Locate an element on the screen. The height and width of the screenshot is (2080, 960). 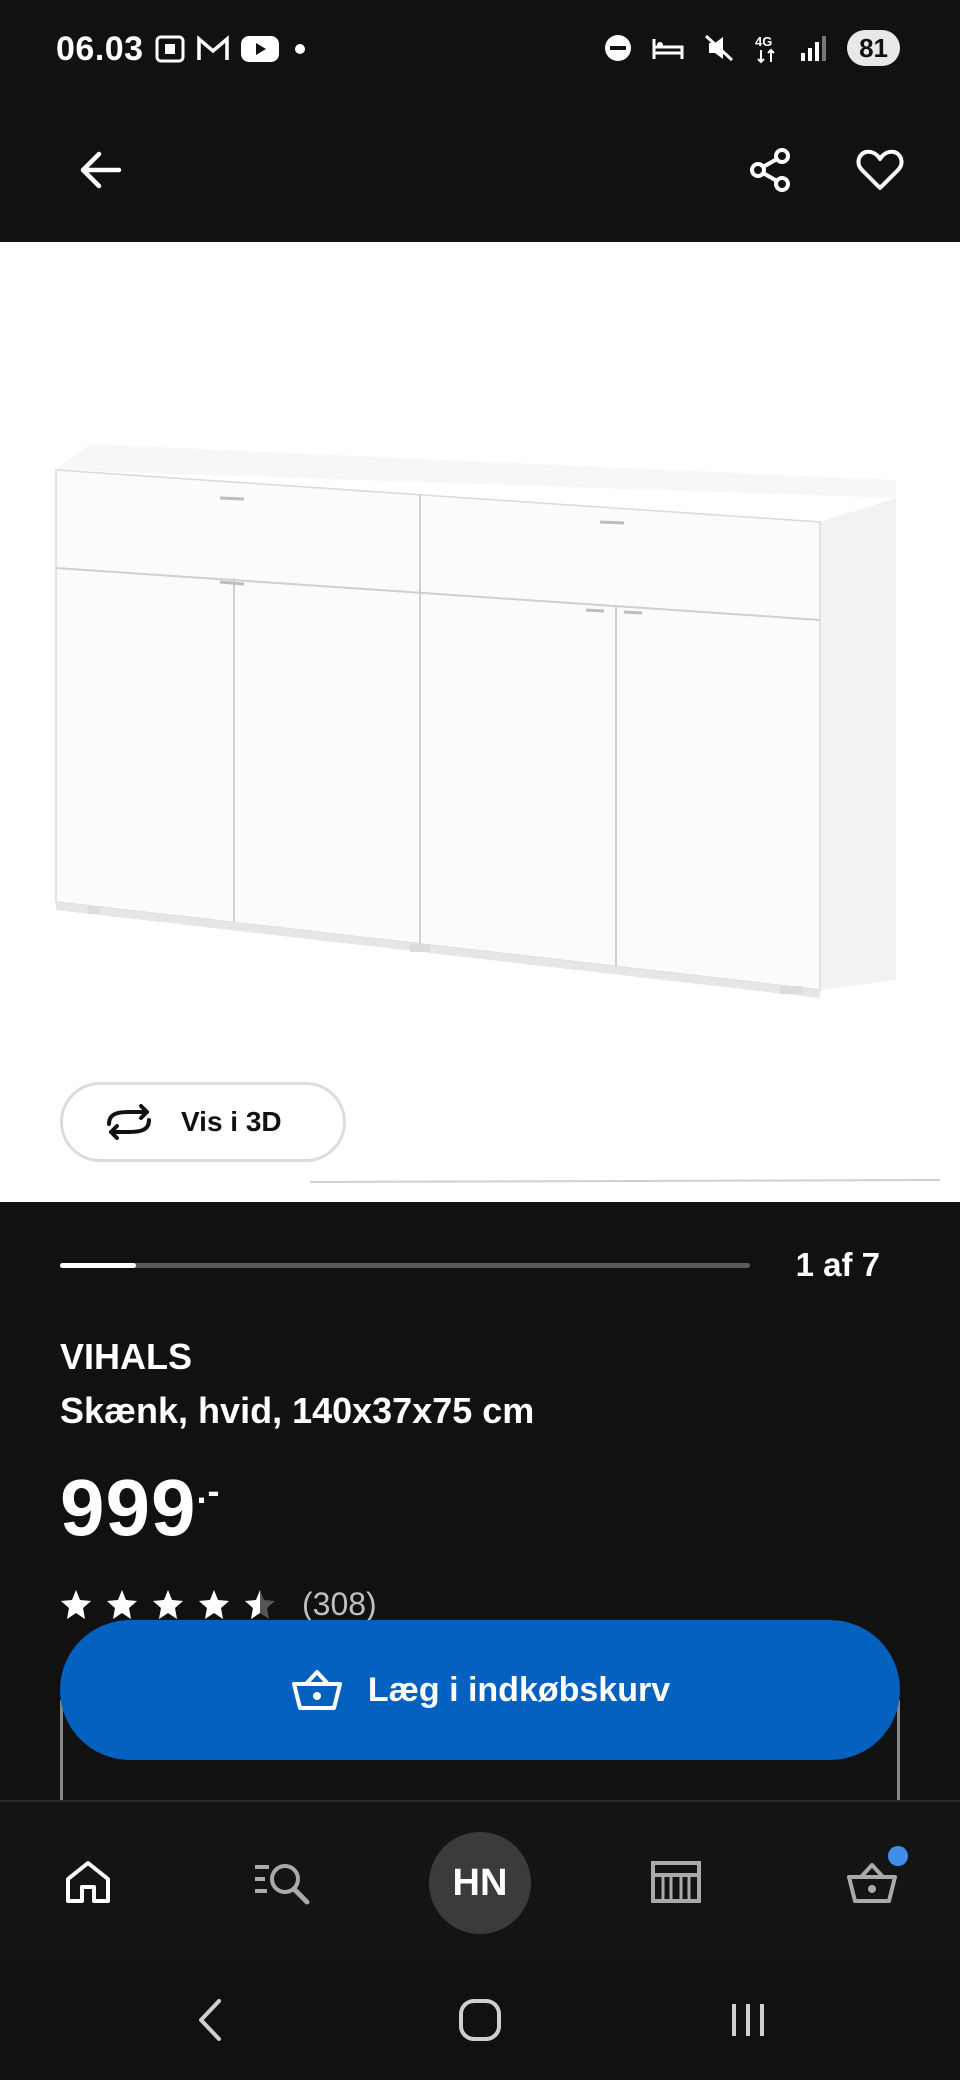
bottom-navigation: HN is located at coordinates (480, 1880).